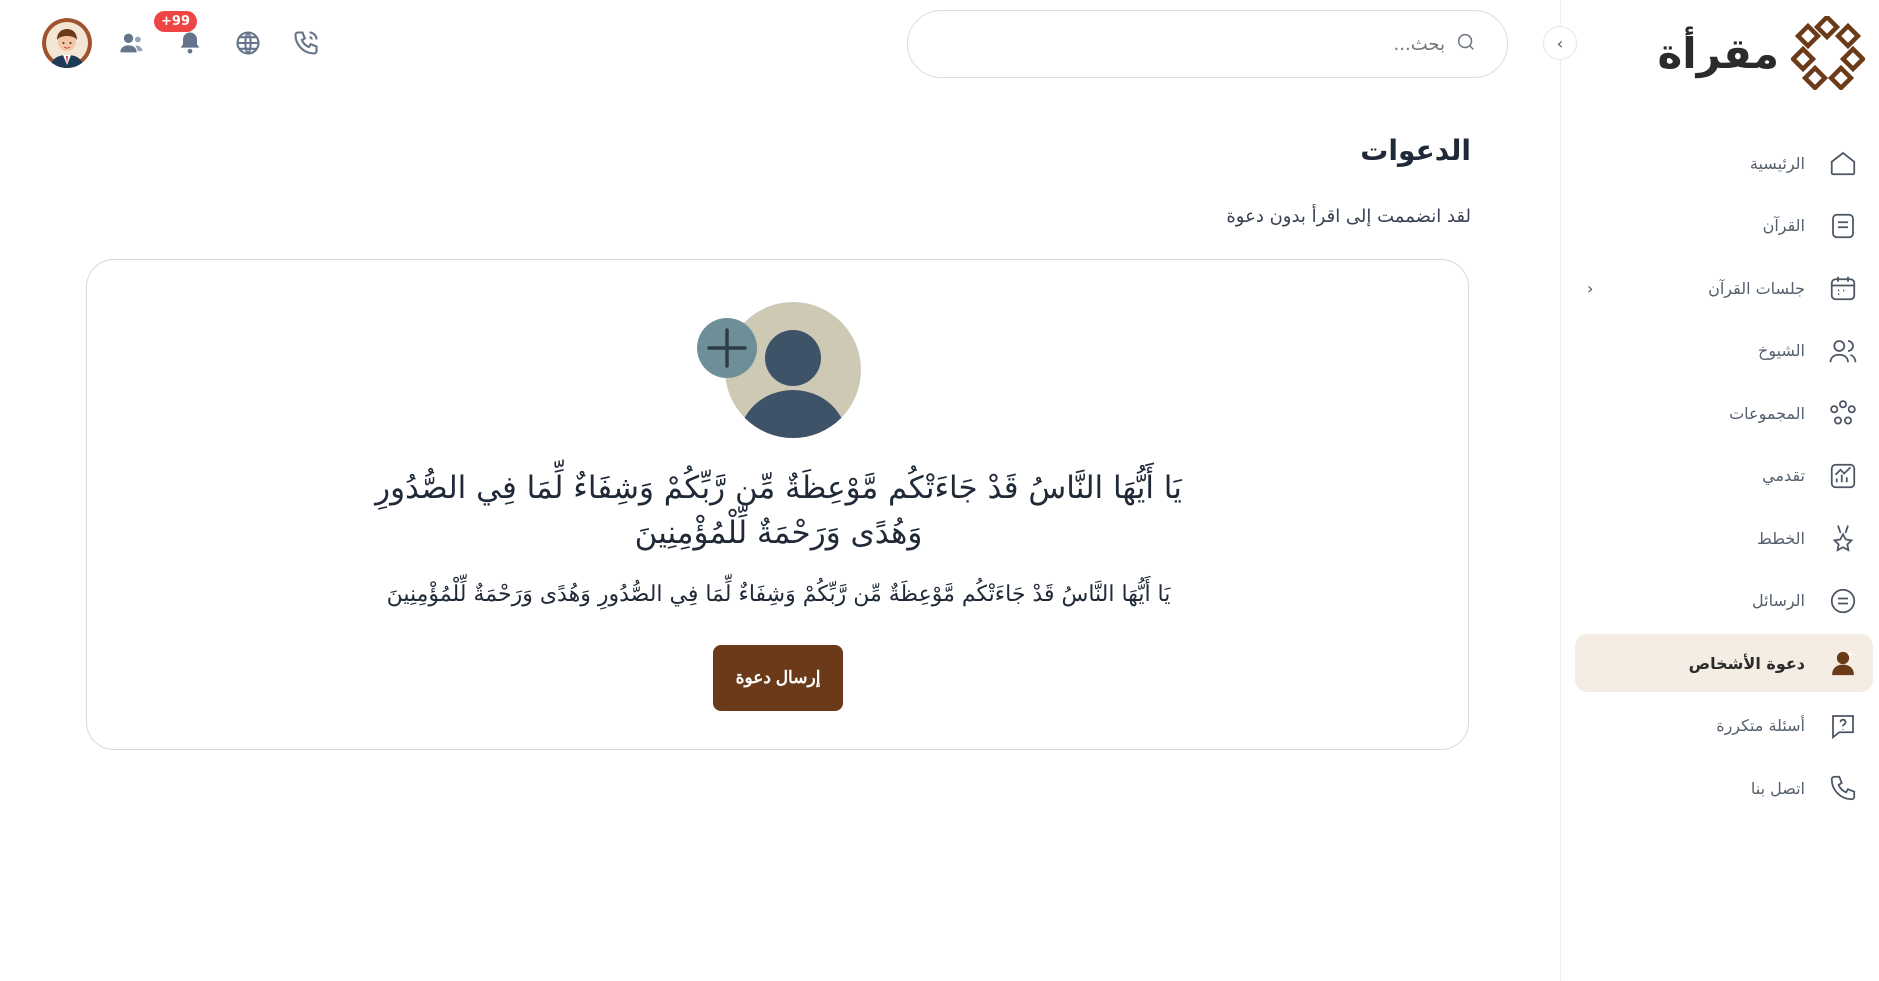  I want to click on phone-icon, so click(1843, 788).